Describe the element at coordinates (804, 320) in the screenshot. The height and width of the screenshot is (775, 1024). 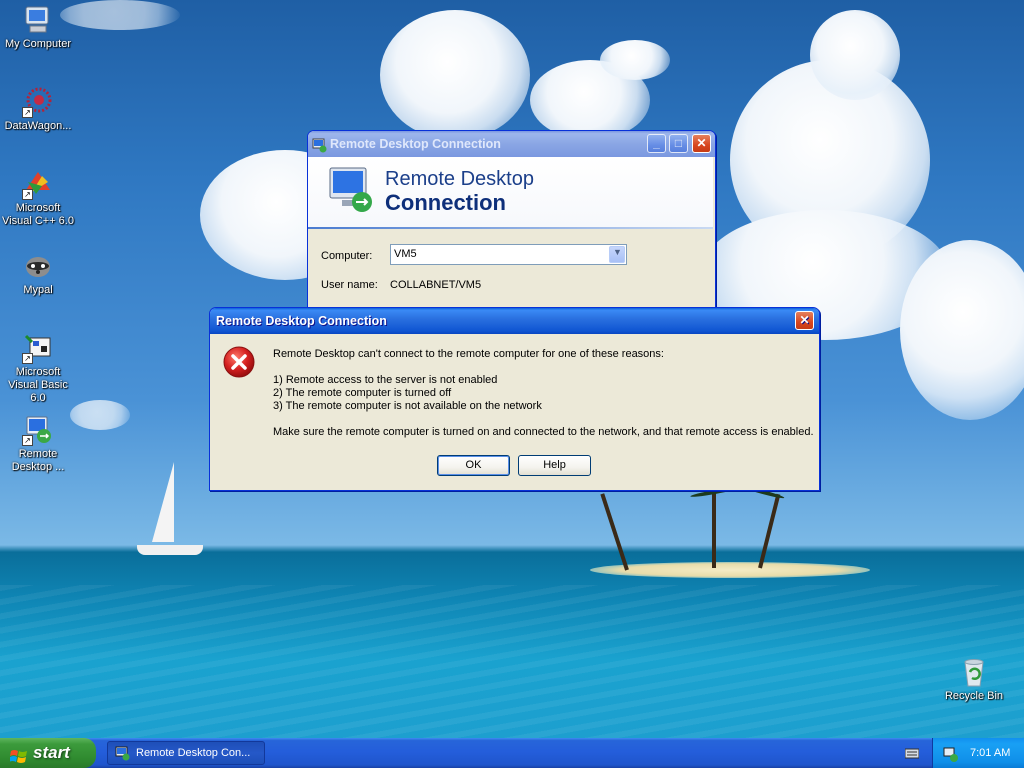
I see `error-dialog-close-button: ✕` at that location.